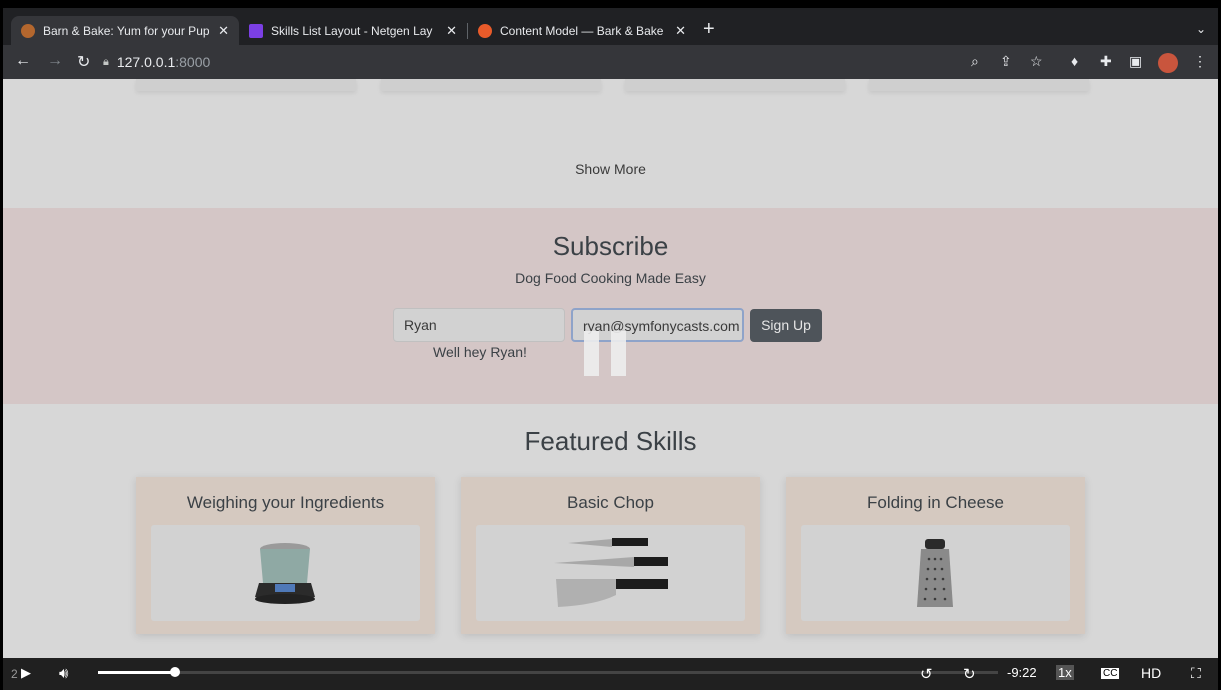  Describe the element at coordinates (786, 325) in the screenshot. I see `sign-up-button: Sign Up` at that location.